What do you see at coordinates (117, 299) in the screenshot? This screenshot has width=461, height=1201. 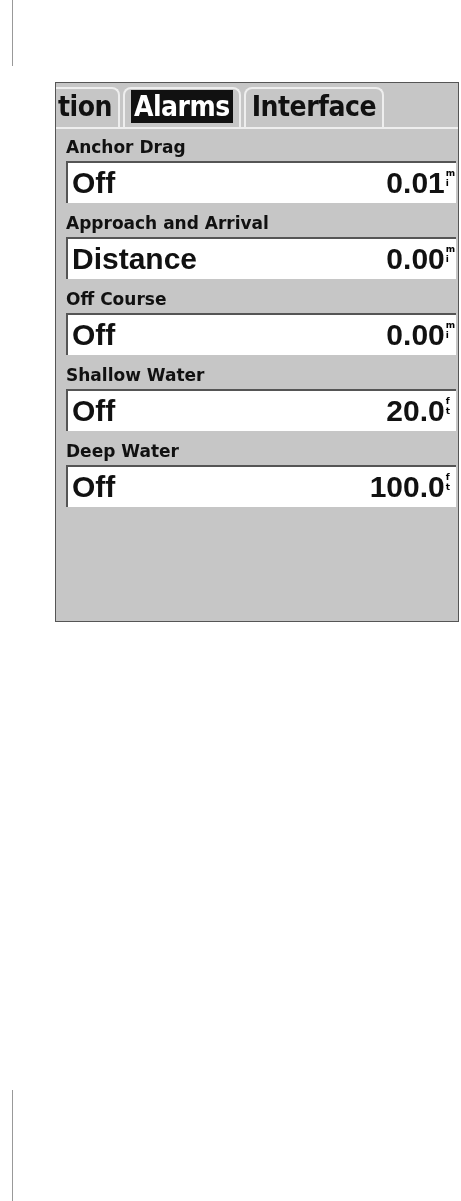 I see `alarm-label: Off Course` at bounding box center [117, 299].